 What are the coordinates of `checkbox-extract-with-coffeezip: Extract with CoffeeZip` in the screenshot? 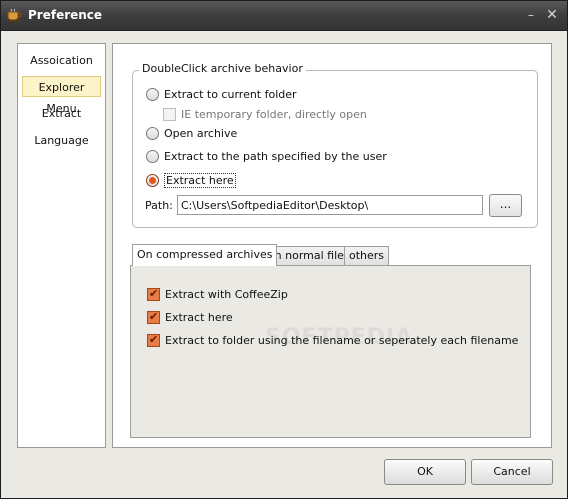 It's located at (217, 294).